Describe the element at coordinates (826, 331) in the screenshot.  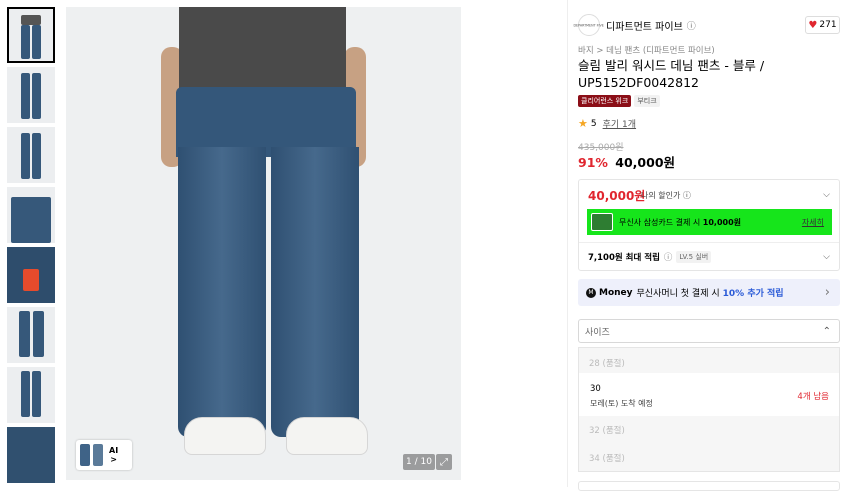
I see `chevron-up-icon: ⌃` at that location.